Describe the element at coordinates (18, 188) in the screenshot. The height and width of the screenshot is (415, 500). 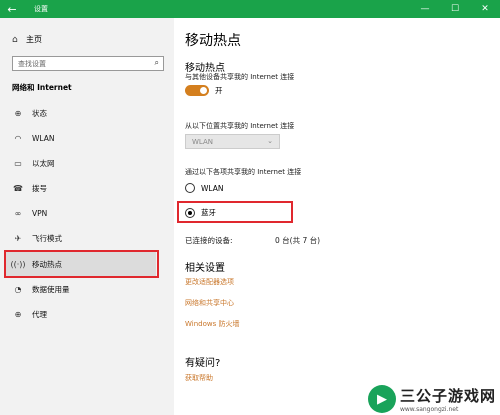
I see `phone-icon: ☎` at that location.